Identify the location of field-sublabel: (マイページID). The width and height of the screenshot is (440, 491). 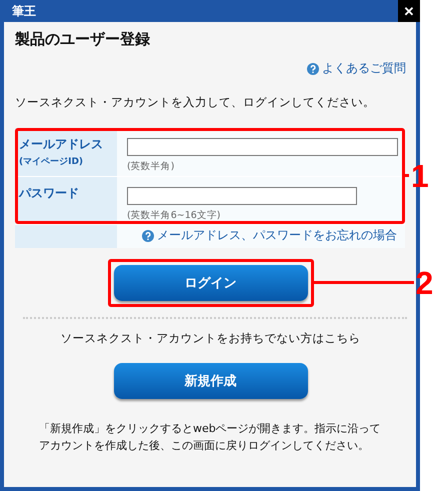
(51, 162).